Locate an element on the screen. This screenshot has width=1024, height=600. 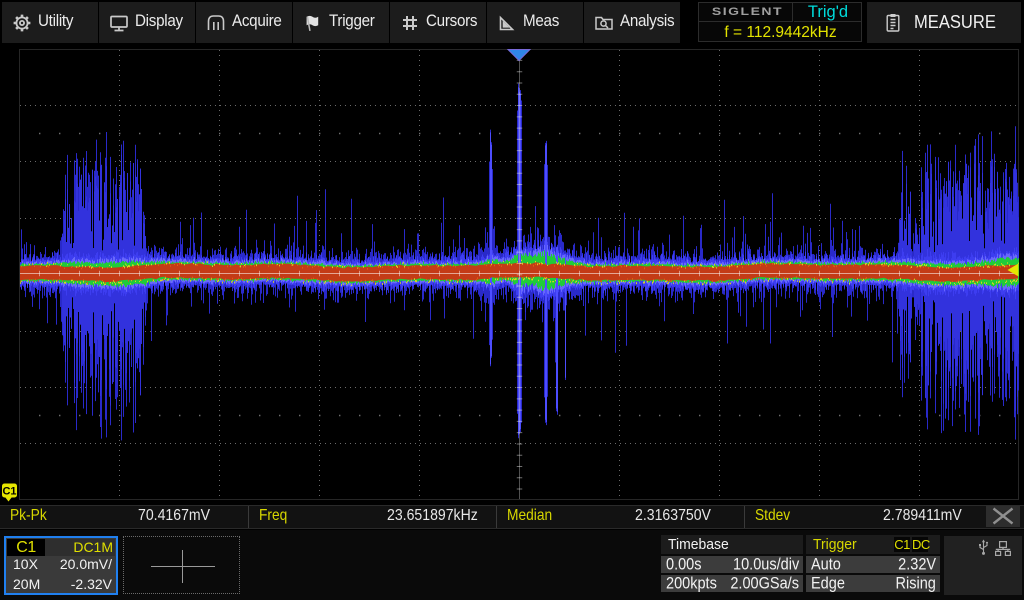
svg-text: C1 is located at coordinates (9, 492).